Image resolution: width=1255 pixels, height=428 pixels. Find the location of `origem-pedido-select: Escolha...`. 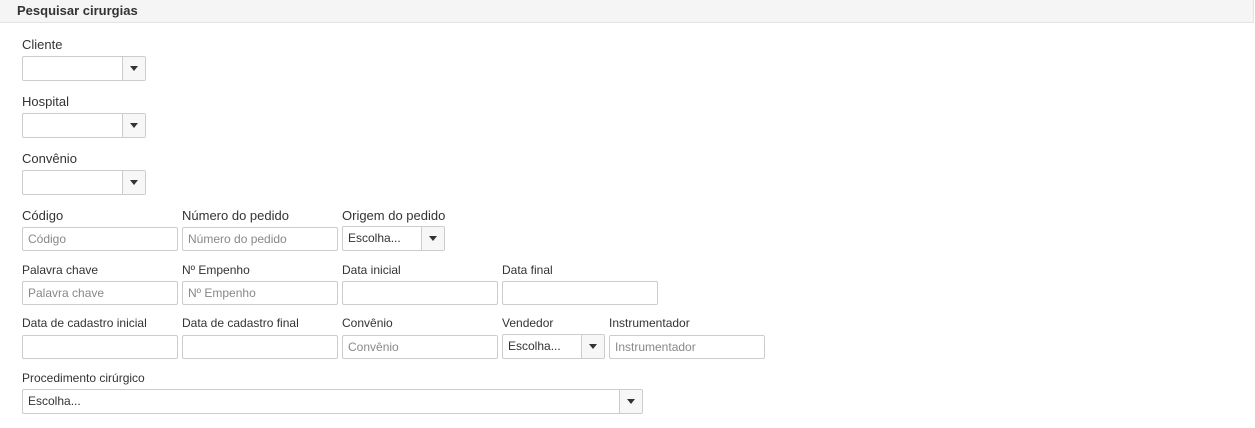

origem-pedido-select: Escolha... is located at coordinates (393, 238).